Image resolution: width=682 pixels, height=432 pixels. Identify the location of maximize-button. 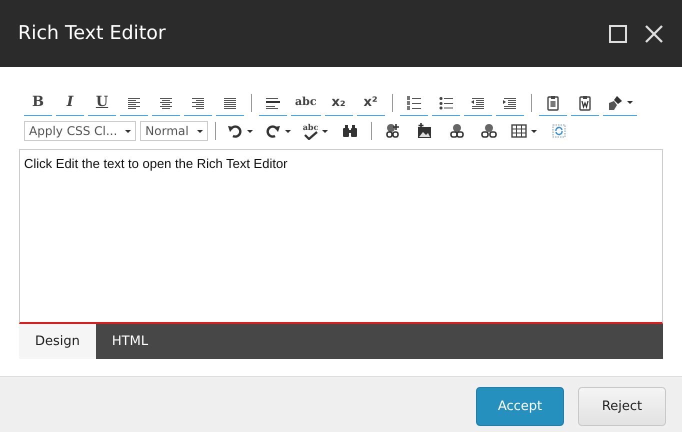
(618, 34).